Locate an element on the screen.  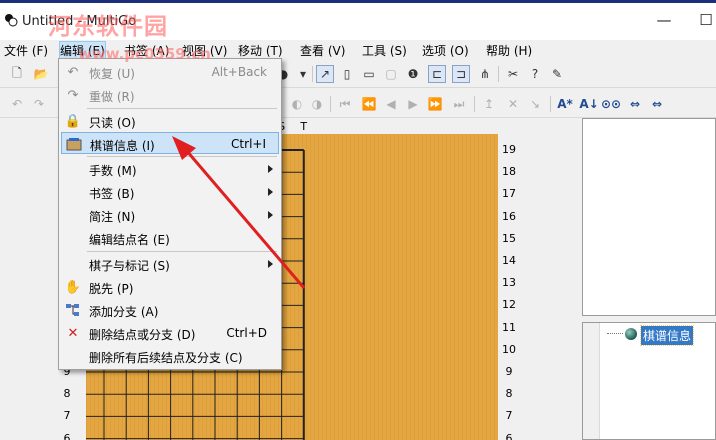
menu-item-delete-node: ✕ 删除结点或分支 (D) Ctrl+D is located at coordinates (170, 333).